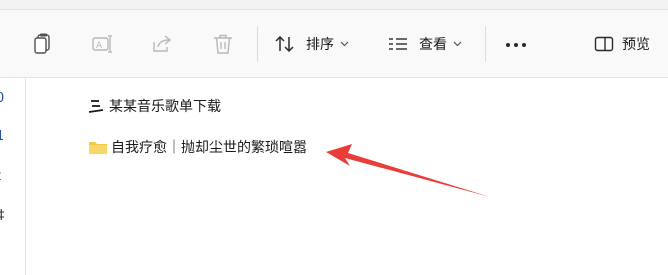  I want to click on share-icon, so click(162, 44).